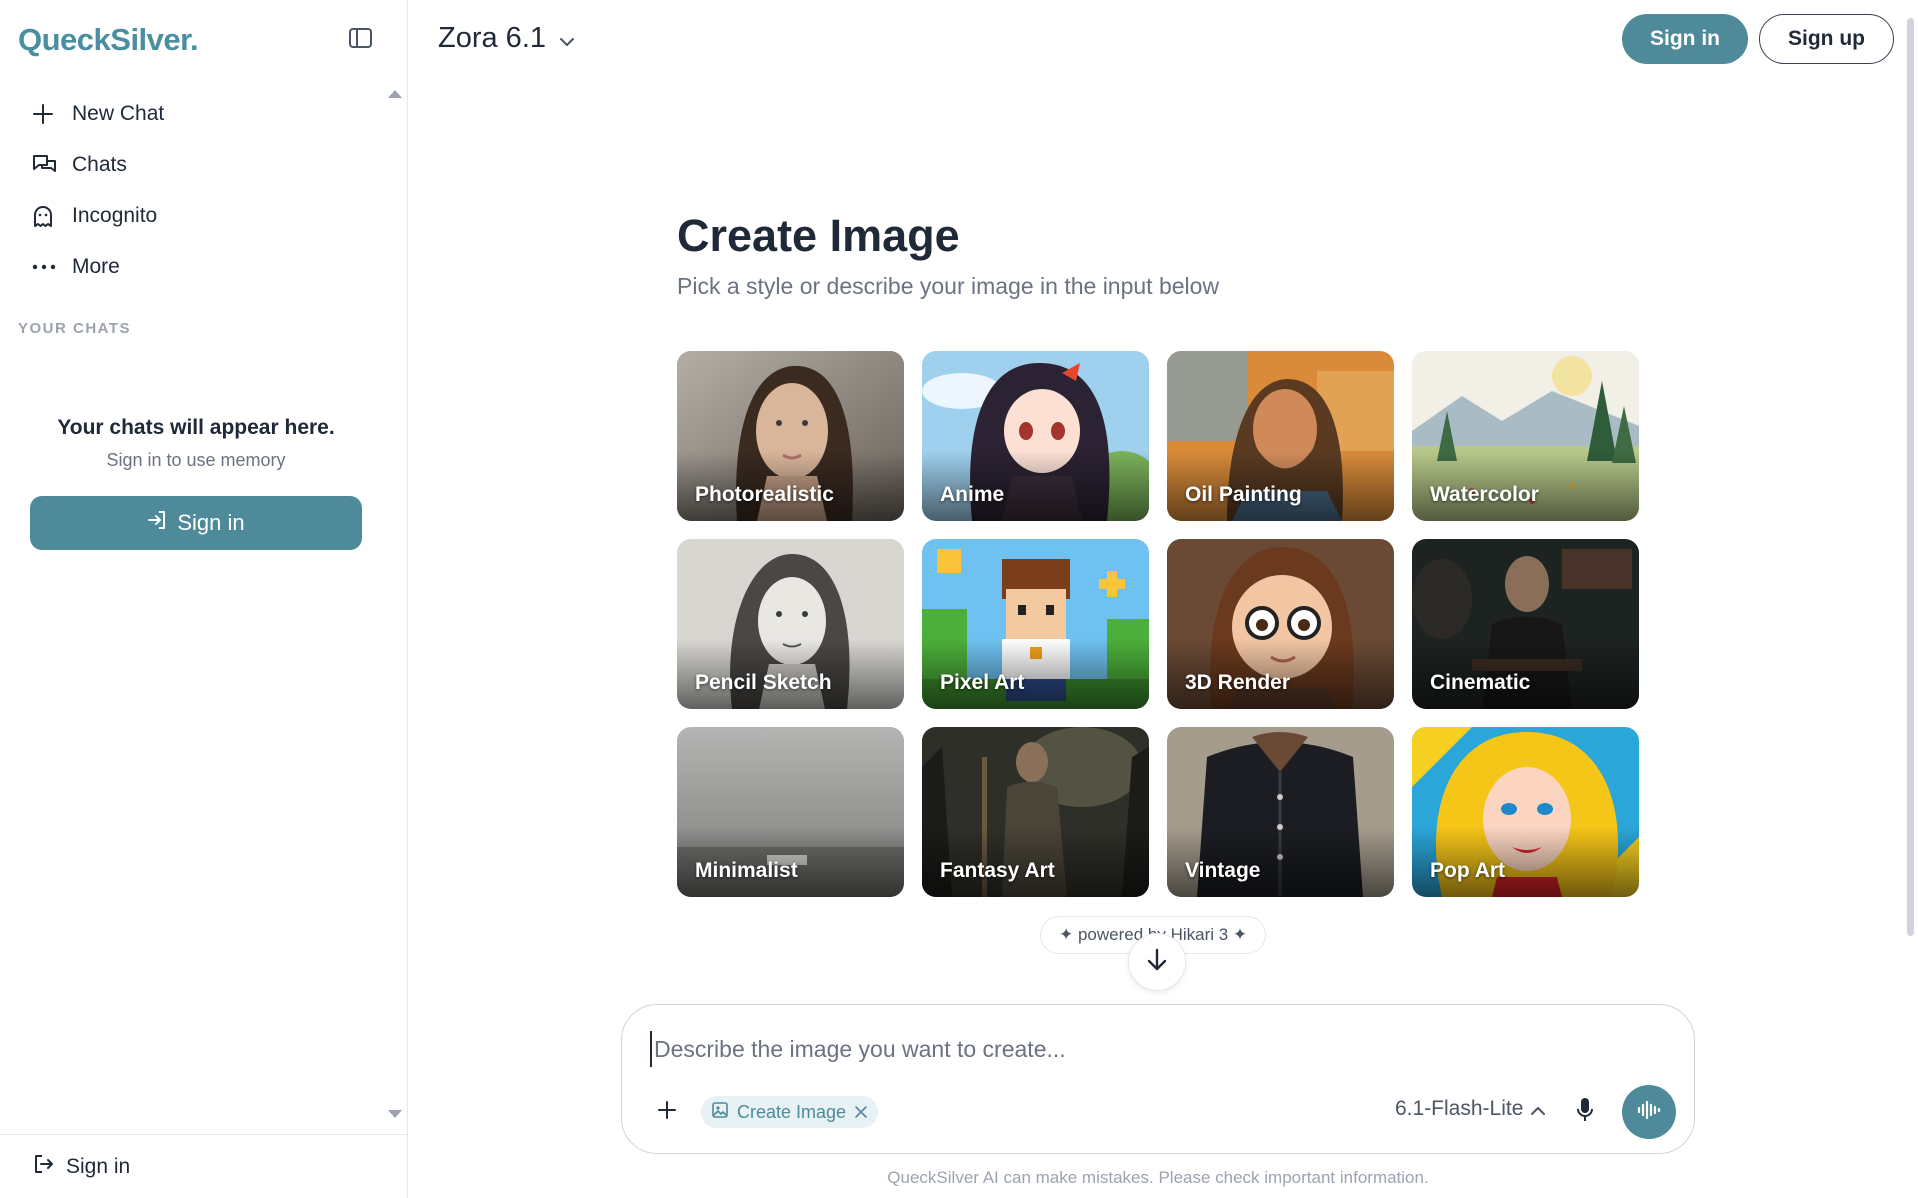  Describe the element at coordinates (790, 624) in the screenshot. I see `style-tile-pencil-sketch: Pencil Sketch` at that location.